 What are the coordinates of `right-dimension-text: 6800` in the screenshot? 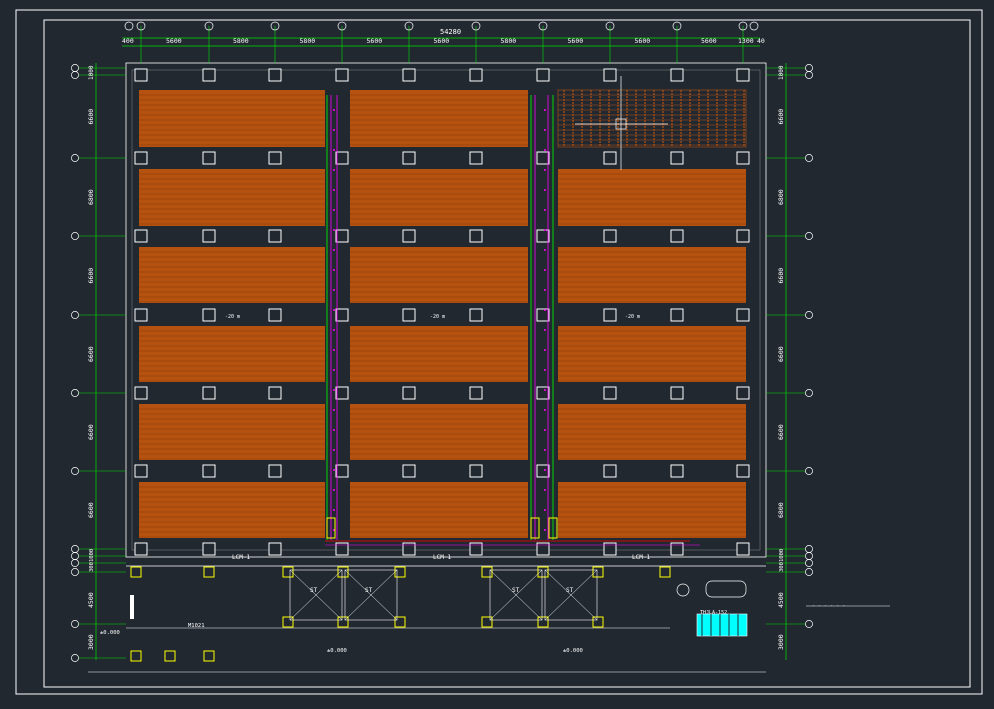 It's located at (781, 510).